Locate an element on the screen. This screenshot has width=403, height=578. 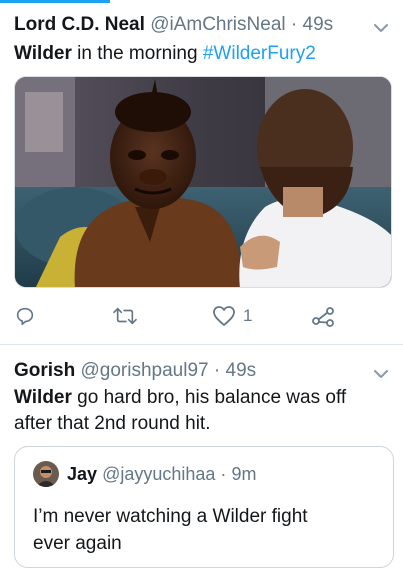
tweet-text-line: Wilder go hard bro, his balance was off is located at coordinates (180, 398).